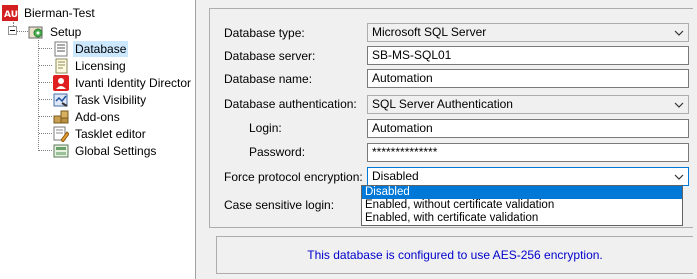 This screenshot has width=697, height=279. What do you see at coordinates (66, 31) in the screenshot?
I see `tree-item-setup-label: Setup` at bounding box center [66, 31].